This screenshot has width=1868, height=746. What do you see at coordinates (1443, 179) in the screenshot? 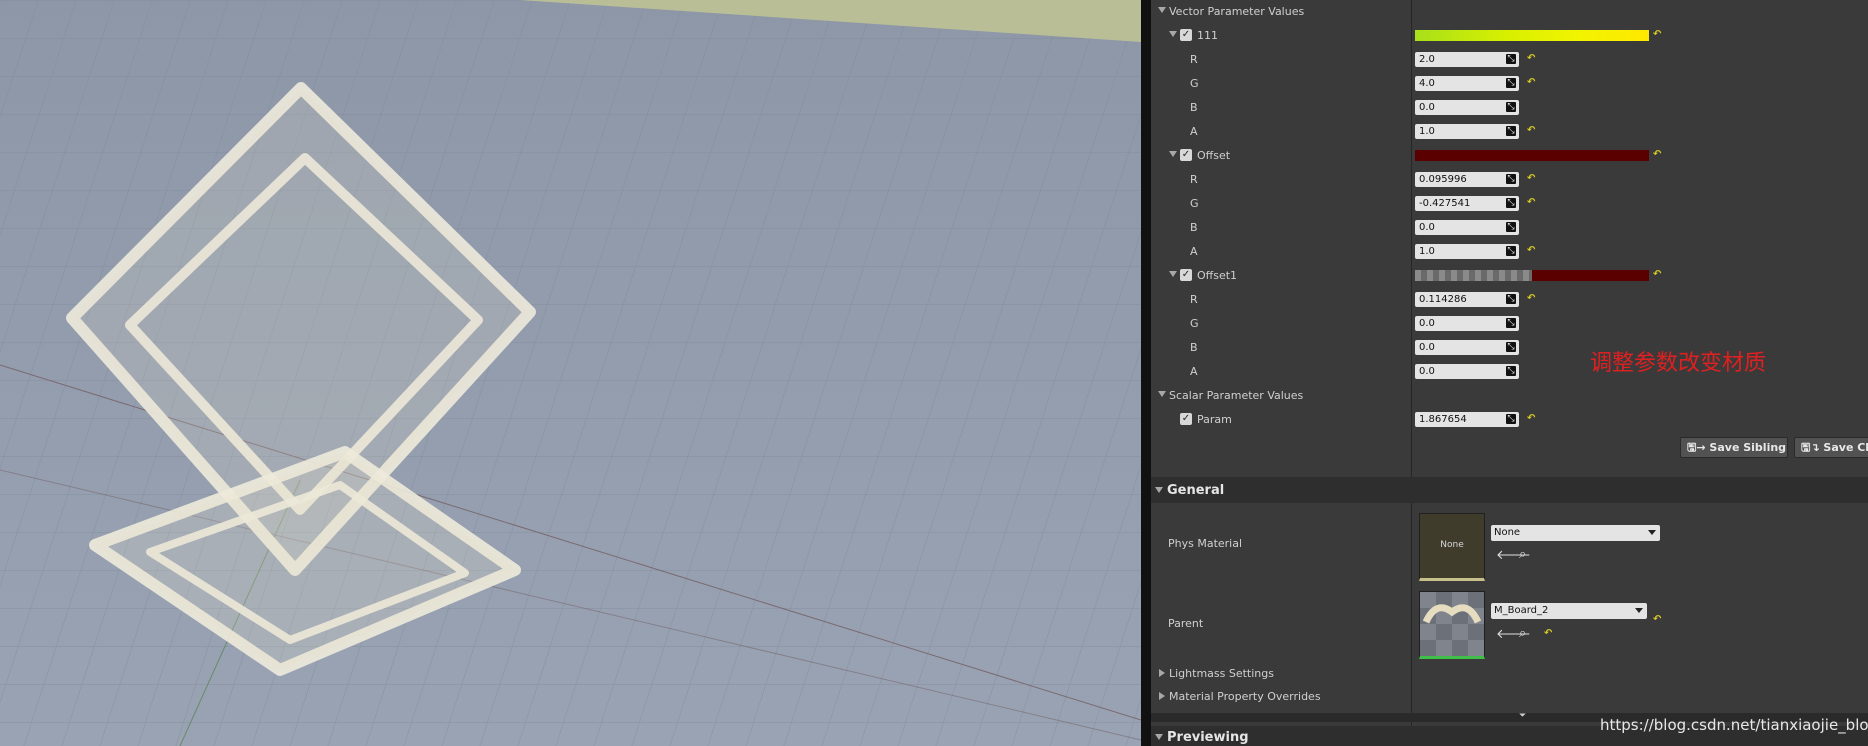
I see `channel-value: 0.095996` at bounding box center [1443, 179].